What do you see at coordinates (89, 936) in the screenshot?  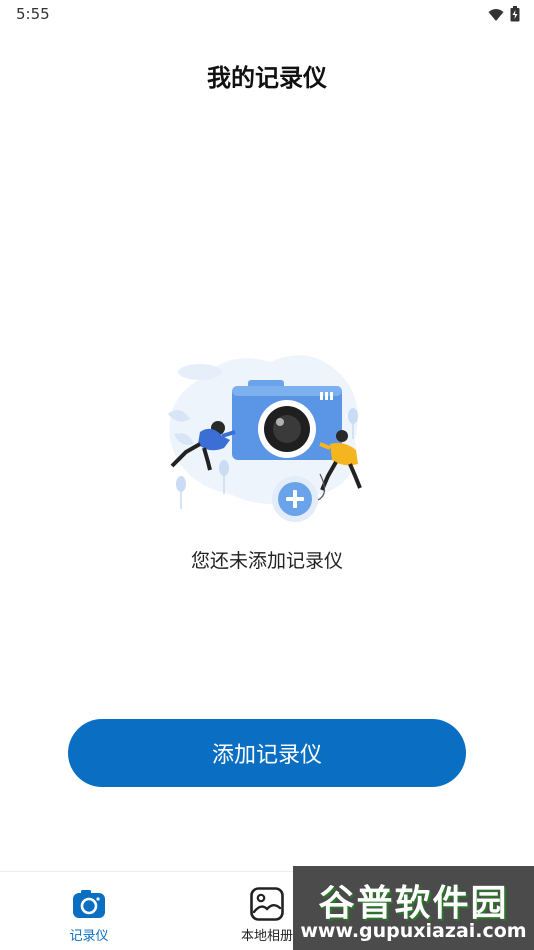 I see `nav-label-recorder: 记录仪` at bounding box center [89, 936].